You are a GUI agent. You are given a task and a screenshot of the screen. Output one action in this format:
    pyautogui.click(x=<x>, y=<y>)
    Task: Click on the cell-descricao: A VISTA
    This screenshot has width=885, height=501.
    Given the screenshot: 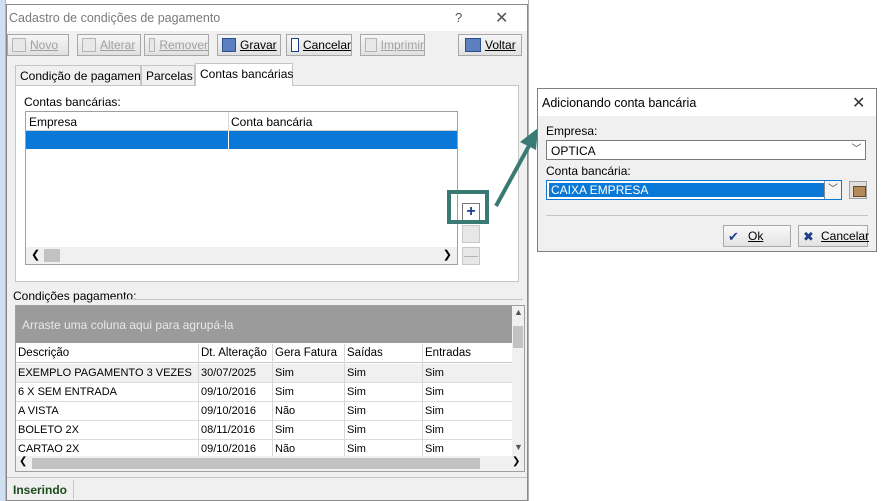 What is the action you would take?
    pyautogui.click(x=38, y=411)
    